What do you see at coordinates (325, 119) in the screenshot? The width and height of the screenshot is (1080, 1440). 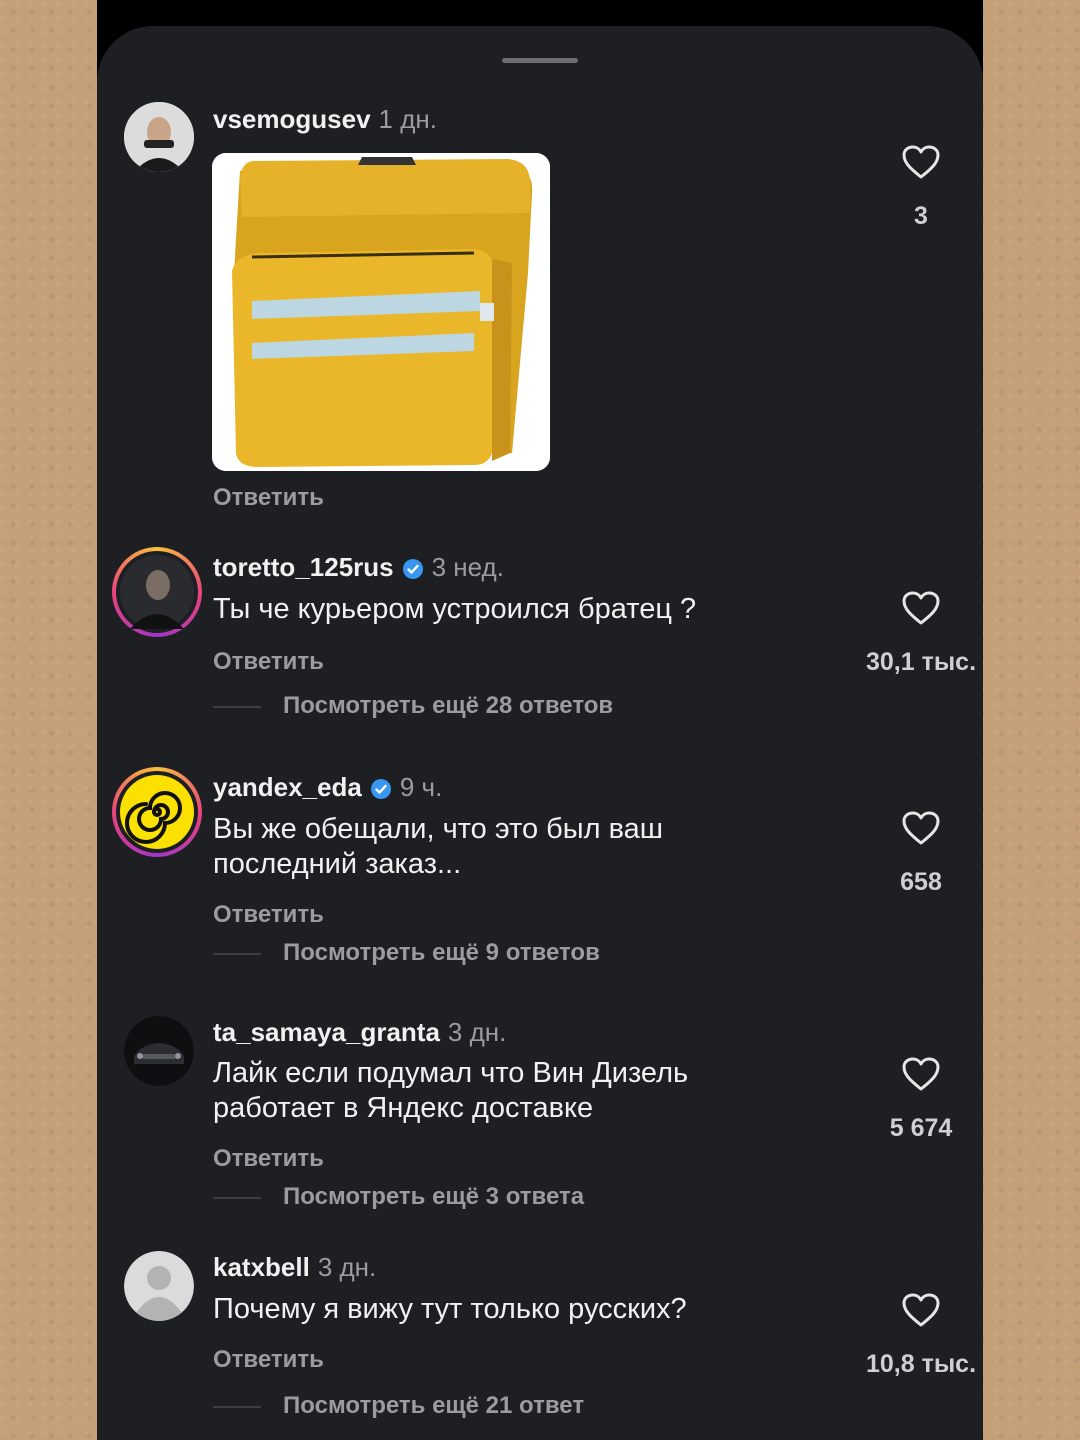 I see `comment-username: vsemogusev 1 дн.` at bounding box center [325, 119].